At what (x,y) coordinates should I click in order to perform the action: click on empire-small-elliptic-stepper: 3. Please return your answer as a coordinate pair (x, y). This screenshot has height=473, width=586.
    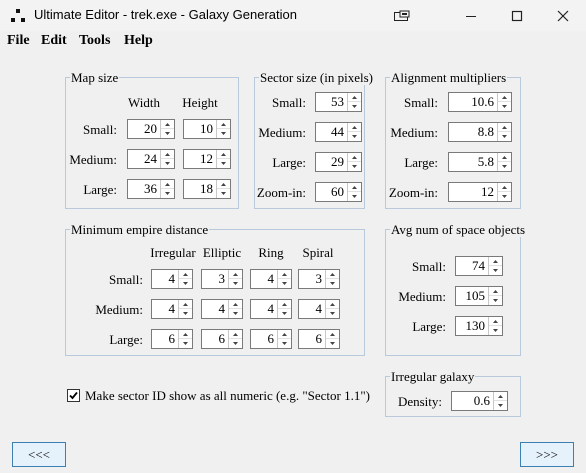
    Looking at the image, I should click on (222, 279).